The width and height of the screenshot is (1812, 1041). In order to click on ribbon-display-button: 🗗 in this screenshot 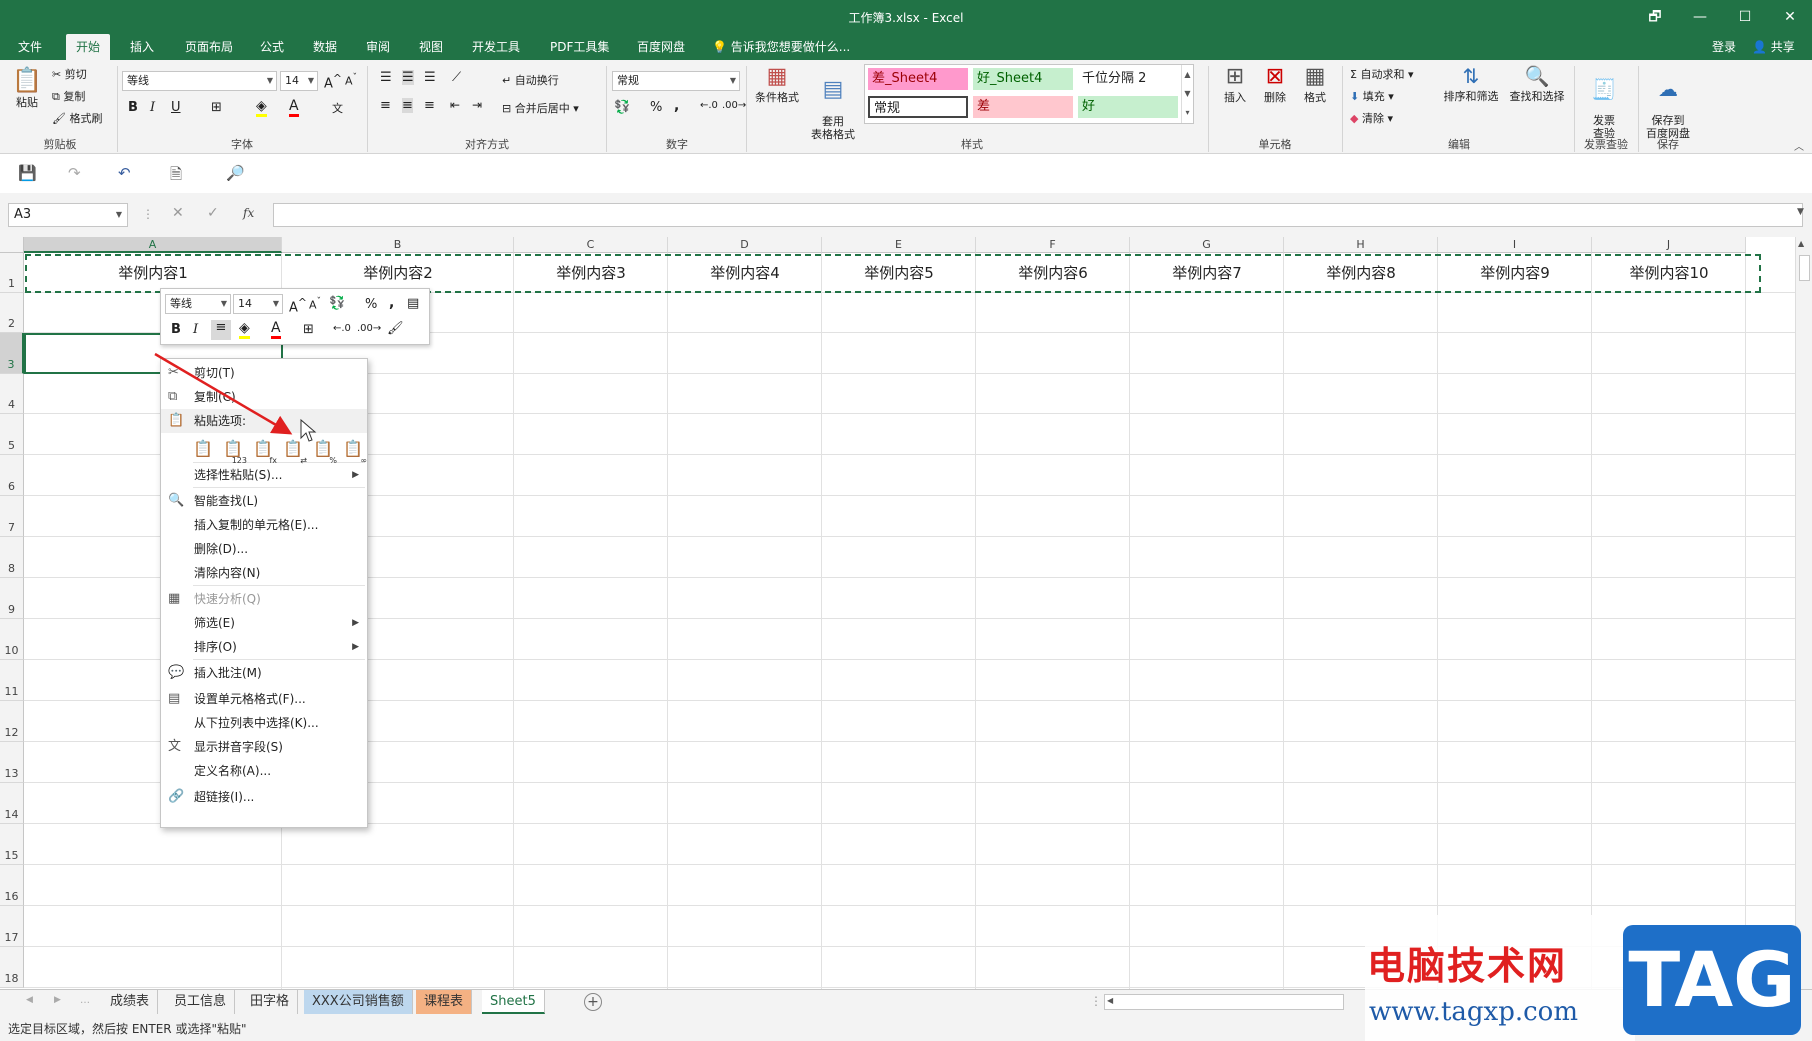, I will do `click(1655, 17)`.